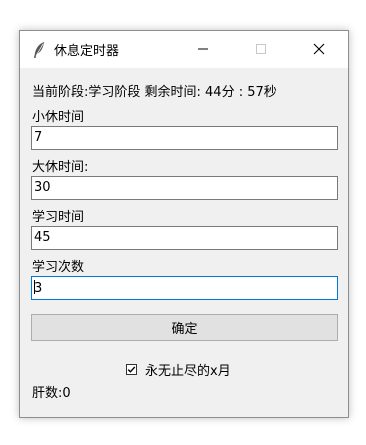 This screenshot has height=445, width=366. What do you see at coordinates (184, 288) in the screenshot?
I see `study-count-input: 3` at bounding box center [184, 288].